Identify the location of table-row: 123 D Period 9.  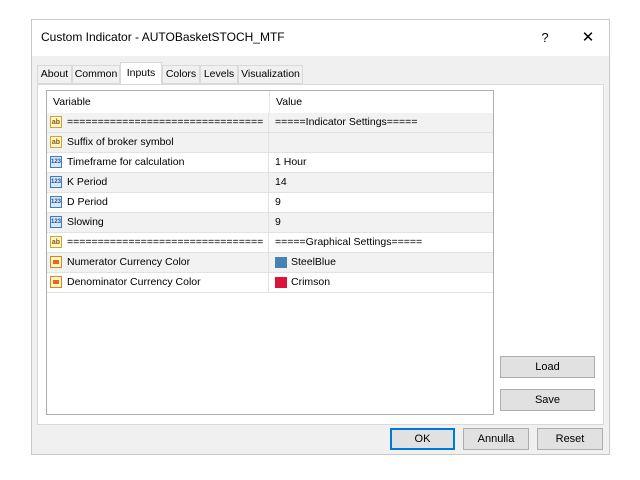
(270, 203).